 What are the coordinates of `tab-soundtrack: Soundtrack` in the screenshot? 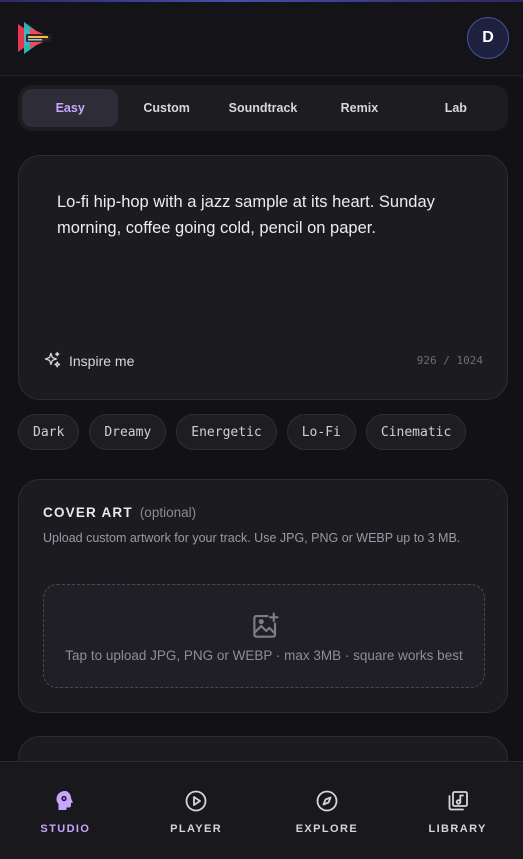 It's located at (263, 108).